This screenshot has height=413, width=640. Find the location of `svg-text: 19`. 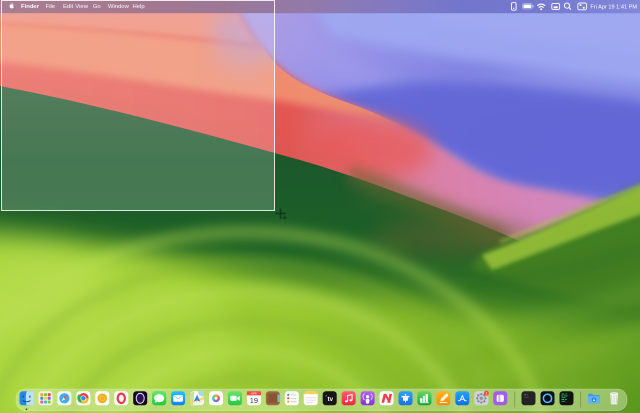

svg-text: 19 is located at coordinates (254, 400).